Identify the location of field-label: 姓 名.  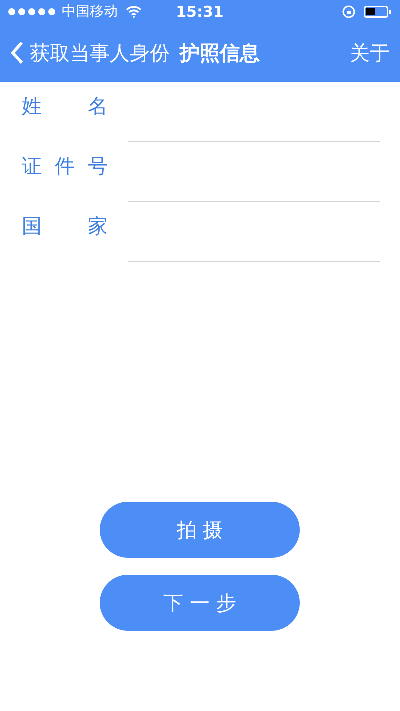
(65, 106).